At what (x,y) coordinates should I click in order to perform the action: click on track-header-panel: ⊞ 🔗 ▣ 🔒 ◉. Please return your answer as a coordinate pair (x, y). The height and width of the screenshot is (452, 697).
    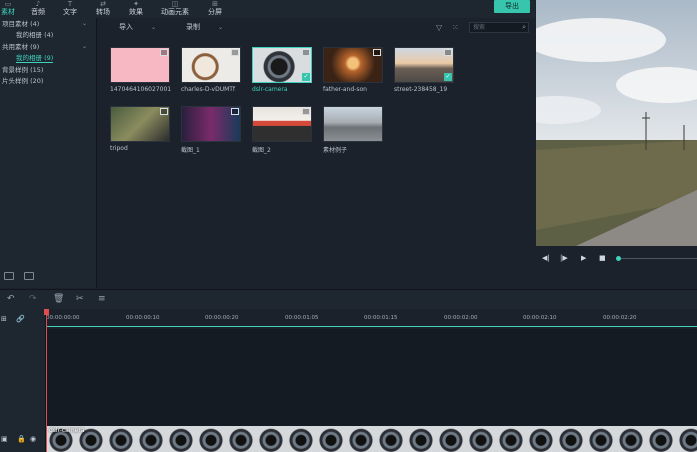
    Looking at the image, I should click on (23, 380).